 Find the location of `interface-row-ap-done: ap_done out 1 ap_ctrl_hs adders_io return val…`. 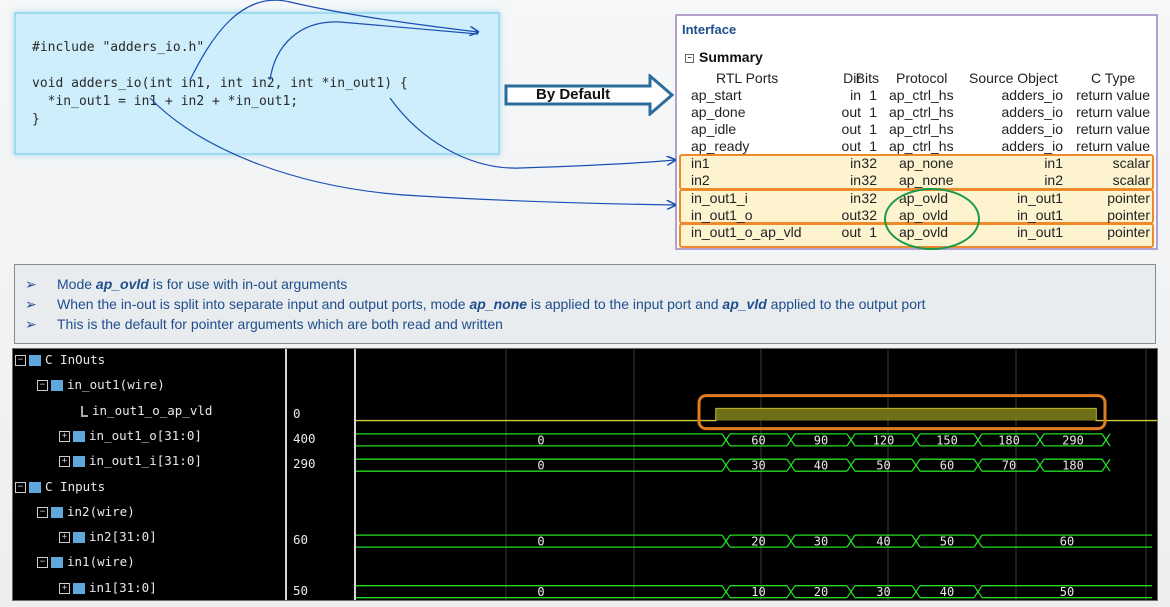

interface-row-ap-done: ap_done out 1 ap_ctrl_hs adders_io return val… is located at coordinates (916, 112).